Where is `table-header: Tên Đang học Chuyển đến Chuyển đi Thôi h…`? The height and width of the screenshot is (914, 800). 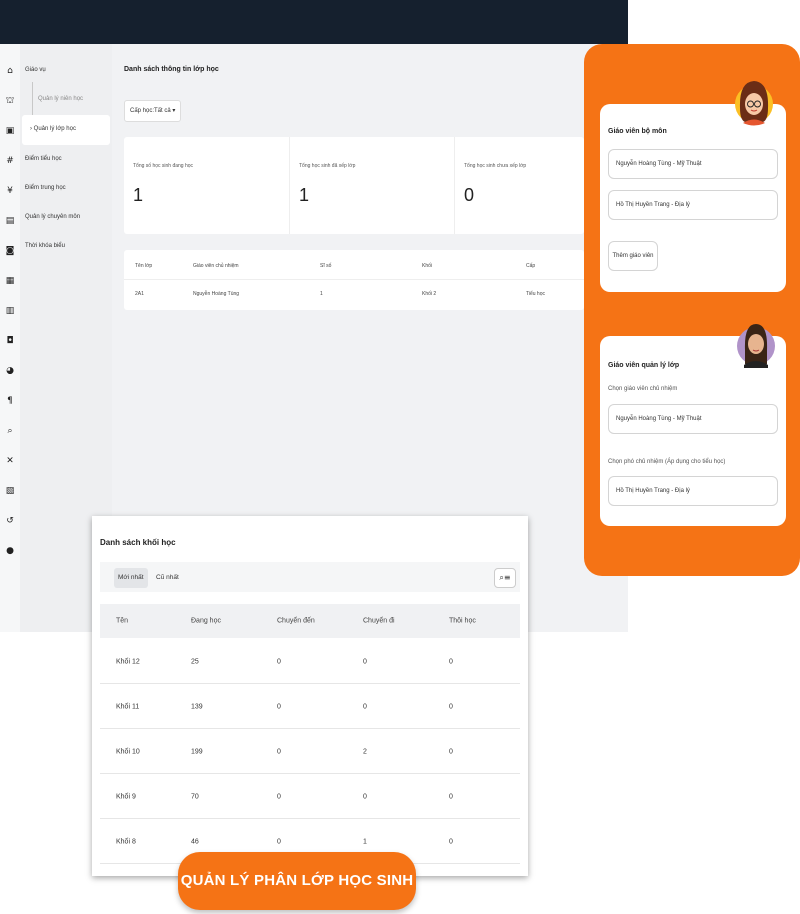
table-header: Tên Đang học Chuyển đến Chuyển đi Thôi h… is located at coordinates (310, 621).